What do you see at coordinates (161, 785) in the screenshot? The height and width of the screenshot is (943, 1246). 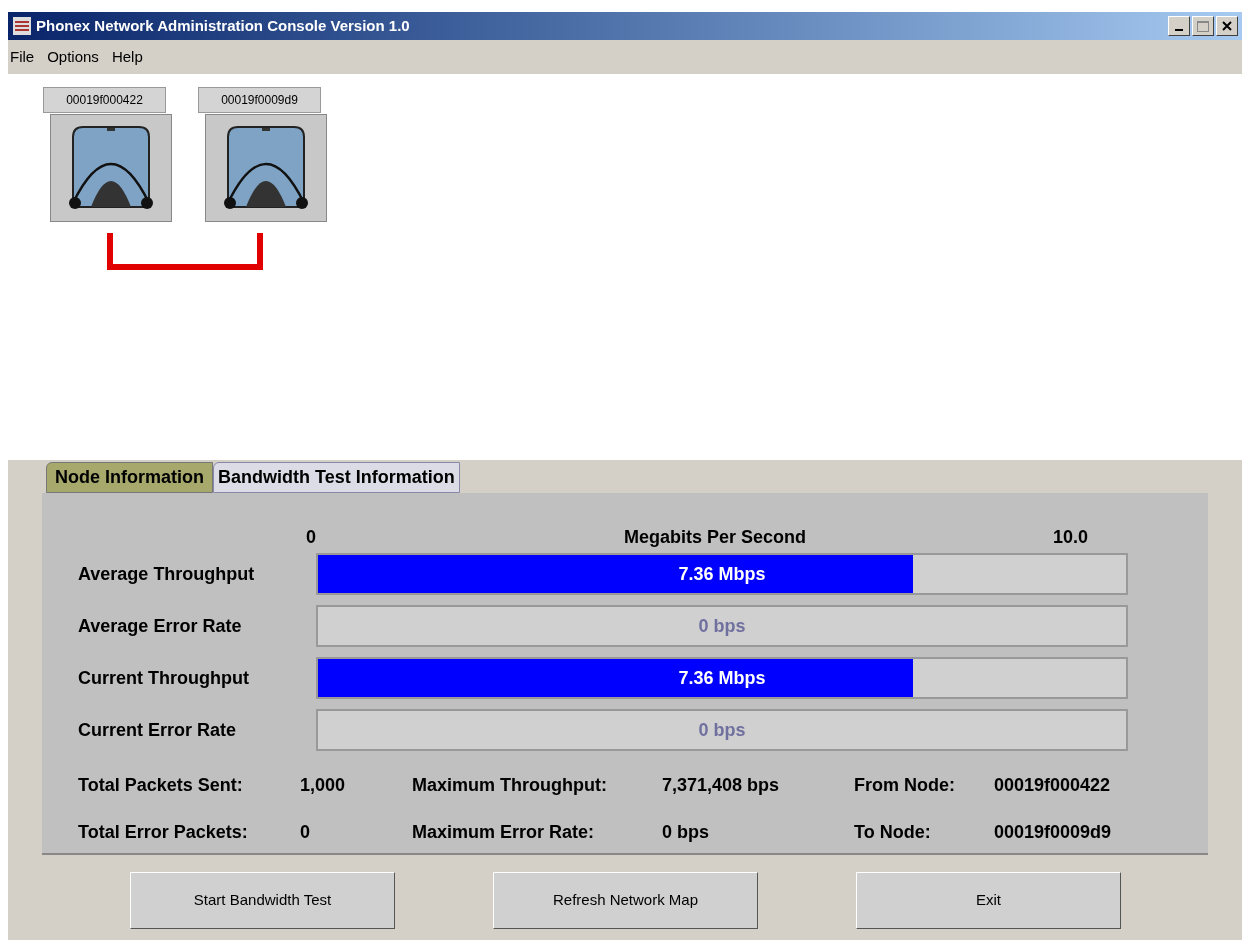 I see `stat-label: Total Packets Sent:` at bounding box center [161, 785].